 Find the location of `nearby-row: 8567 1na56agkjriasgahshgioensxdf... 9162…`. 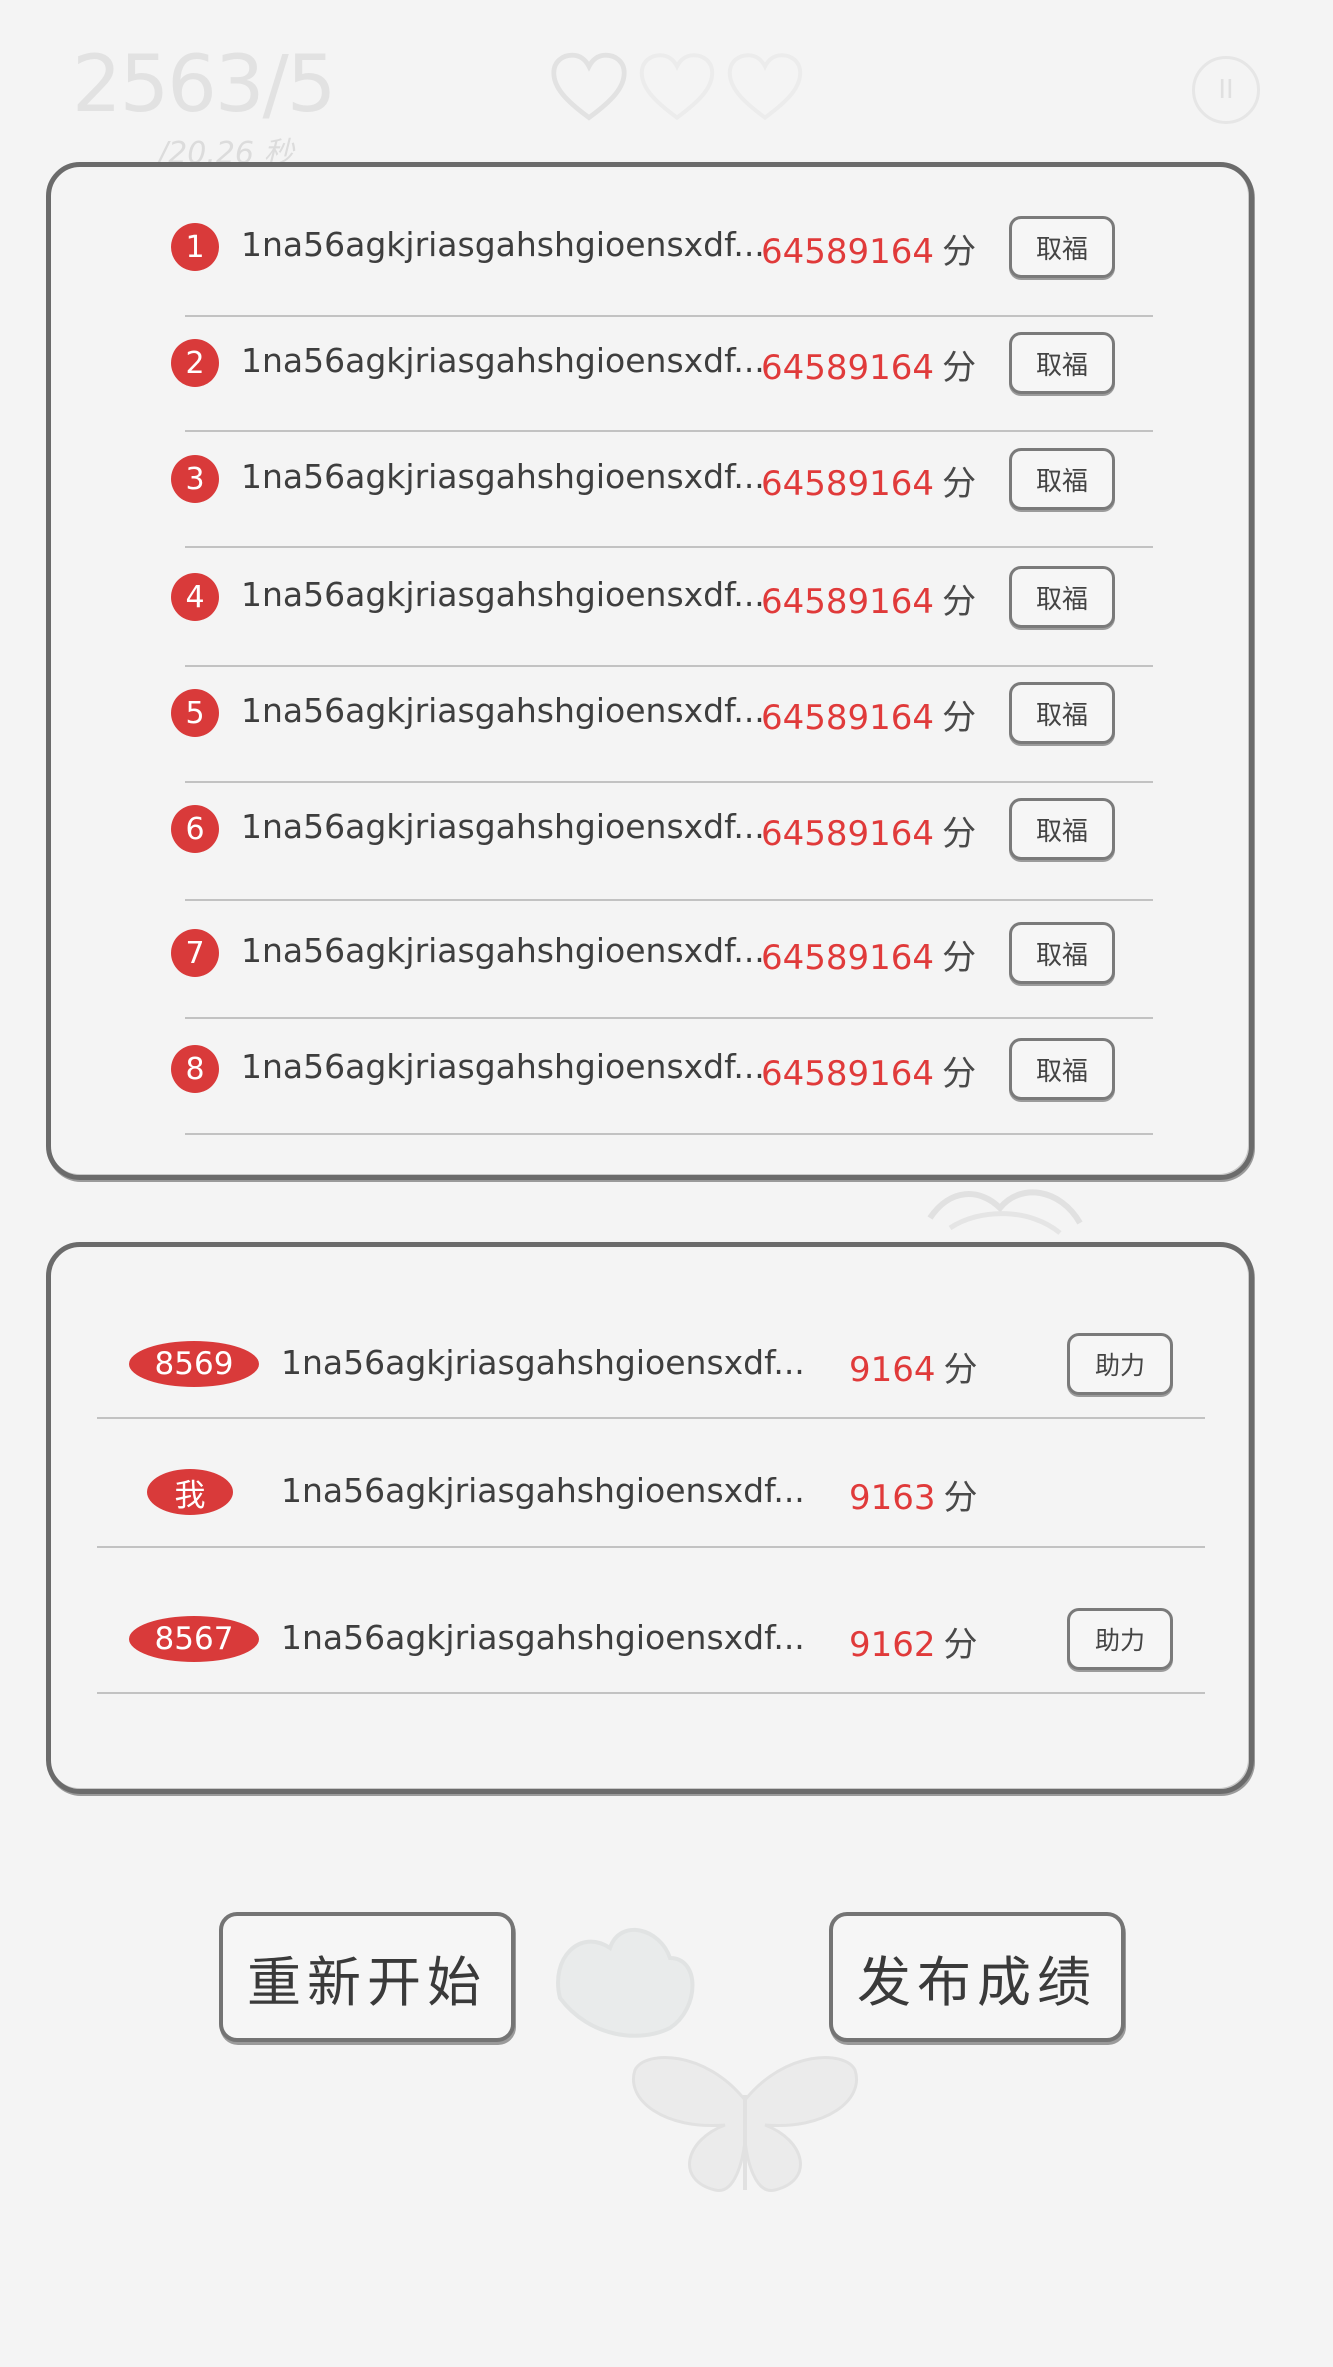

nearby-row: 8567 1na56agkjriasgahshgioensxdf... 9162… is located at coordinates (650, 1652).